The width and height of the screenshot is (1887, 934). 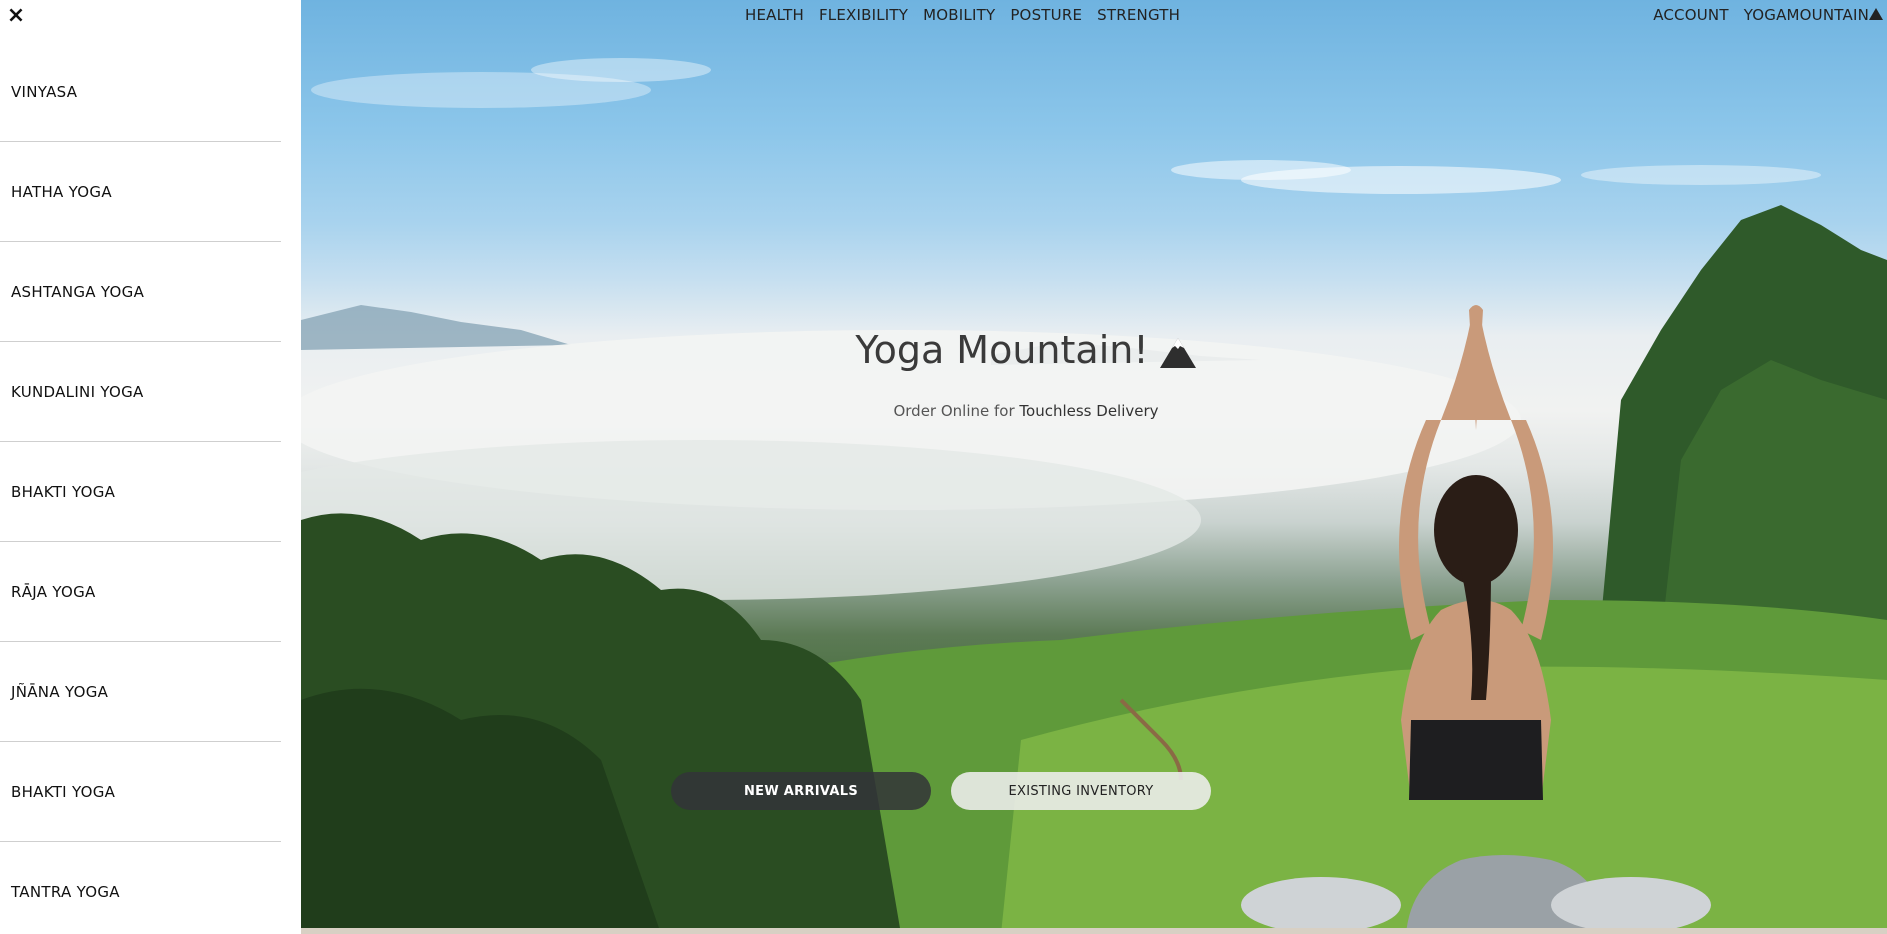 What do you see at coordinates (959, 15) in the screenshot?
I see `nav-mobility: MOBILITY` at bounding box center [959, 15].